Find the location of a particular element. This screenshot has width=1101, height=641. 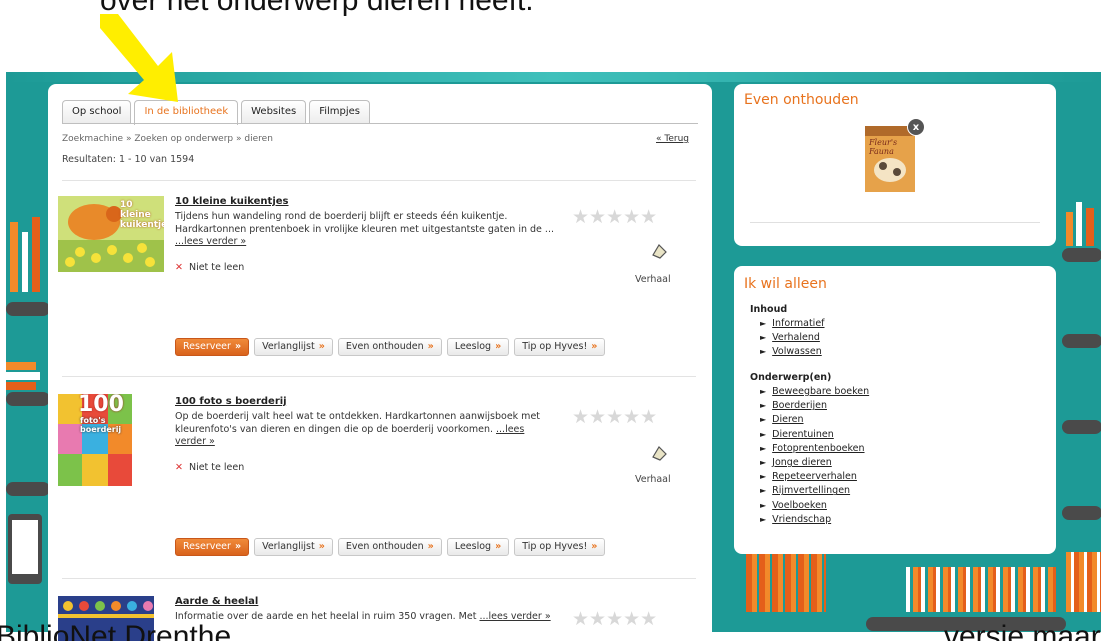

filter-item: ► Verhalend is located at coordinates (792, 338).